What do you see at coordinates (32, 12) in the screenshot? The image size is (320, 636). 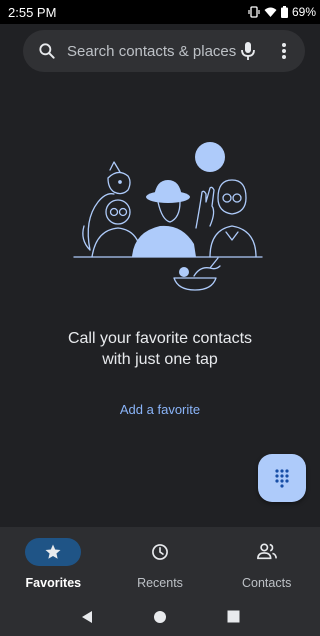 I see `status-time: 2:55 PM` at bounding box center [32, 12].